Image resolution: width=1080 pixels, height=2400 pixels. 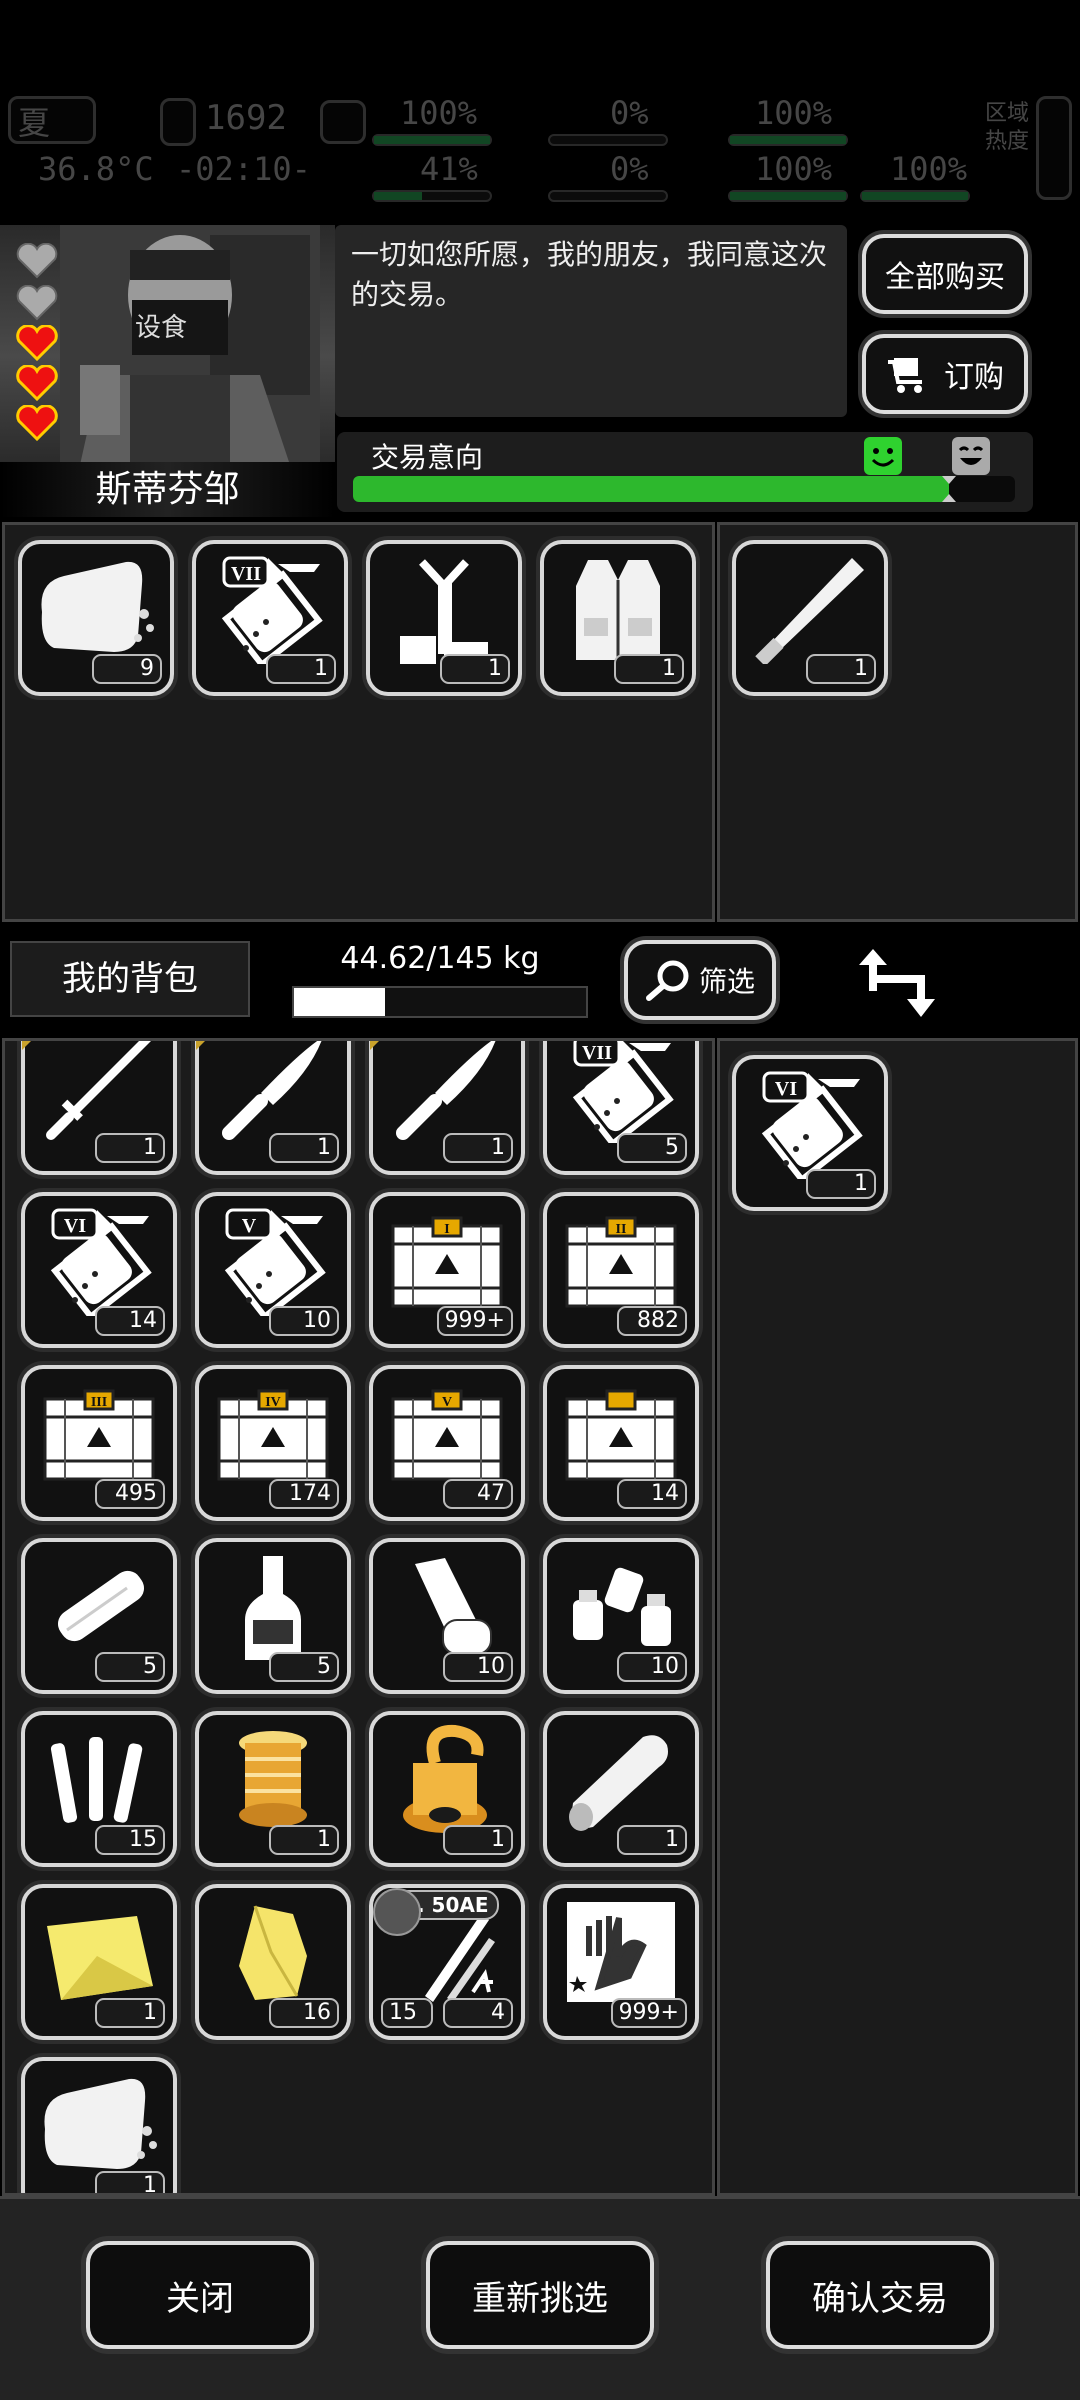 I want to click on svg-text: V, so click(x=447, y=1402).